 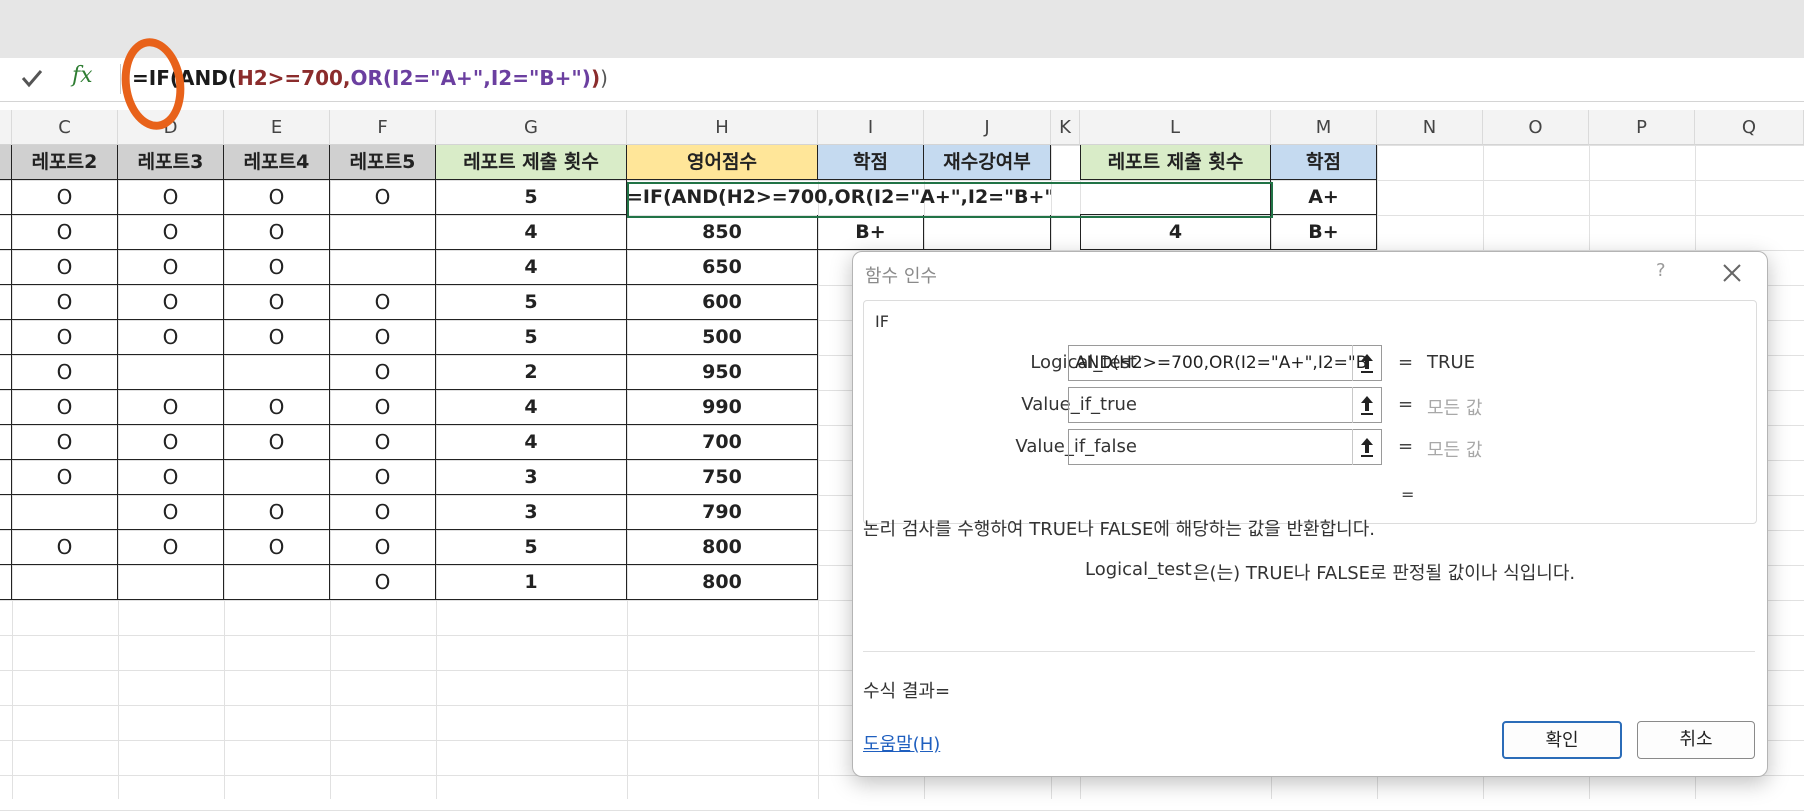 I want to click on check-icon, so click(x=32, y=78).